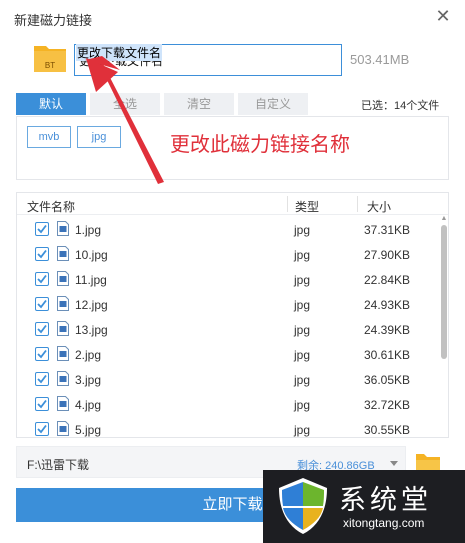 This screenshot has width=465, height=543. I want to click on file-size: 32.72KB, so click(387, 405).